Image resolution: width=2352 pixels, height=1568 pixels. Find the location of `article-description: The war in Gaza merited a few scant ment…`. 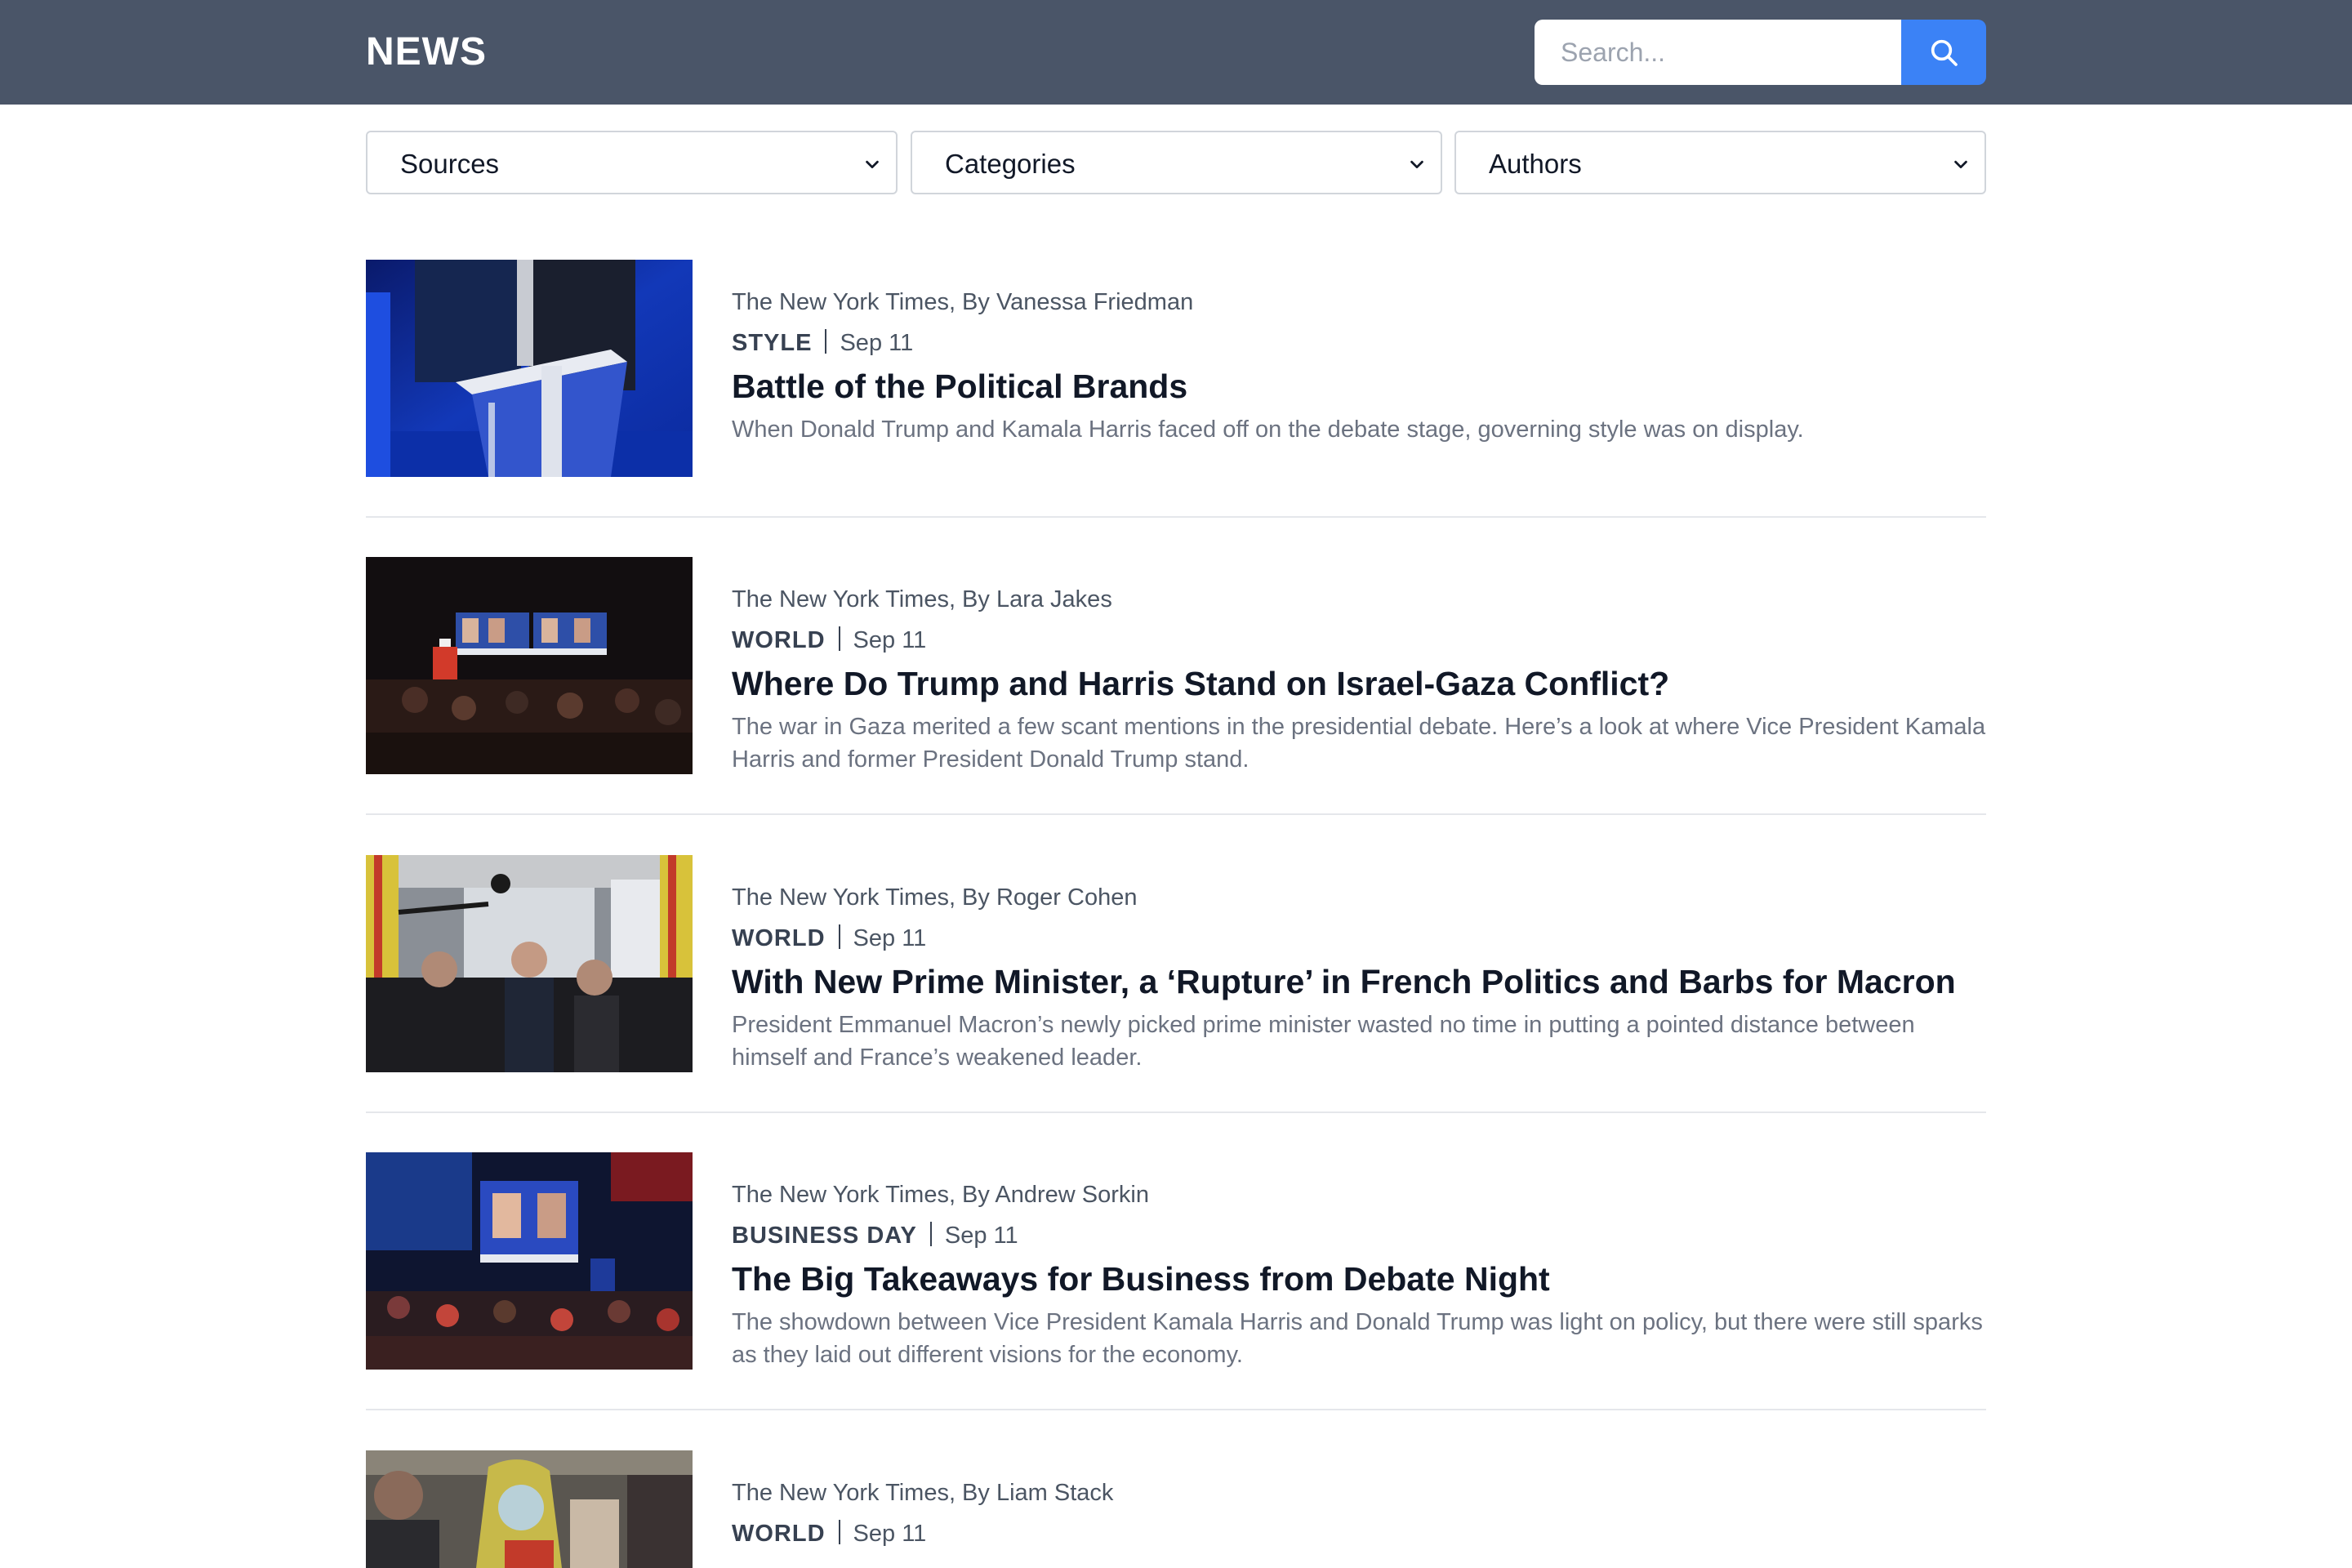

article-description: The war in Gaza merited a few scant ment… is located at coordinates (1359, 743).